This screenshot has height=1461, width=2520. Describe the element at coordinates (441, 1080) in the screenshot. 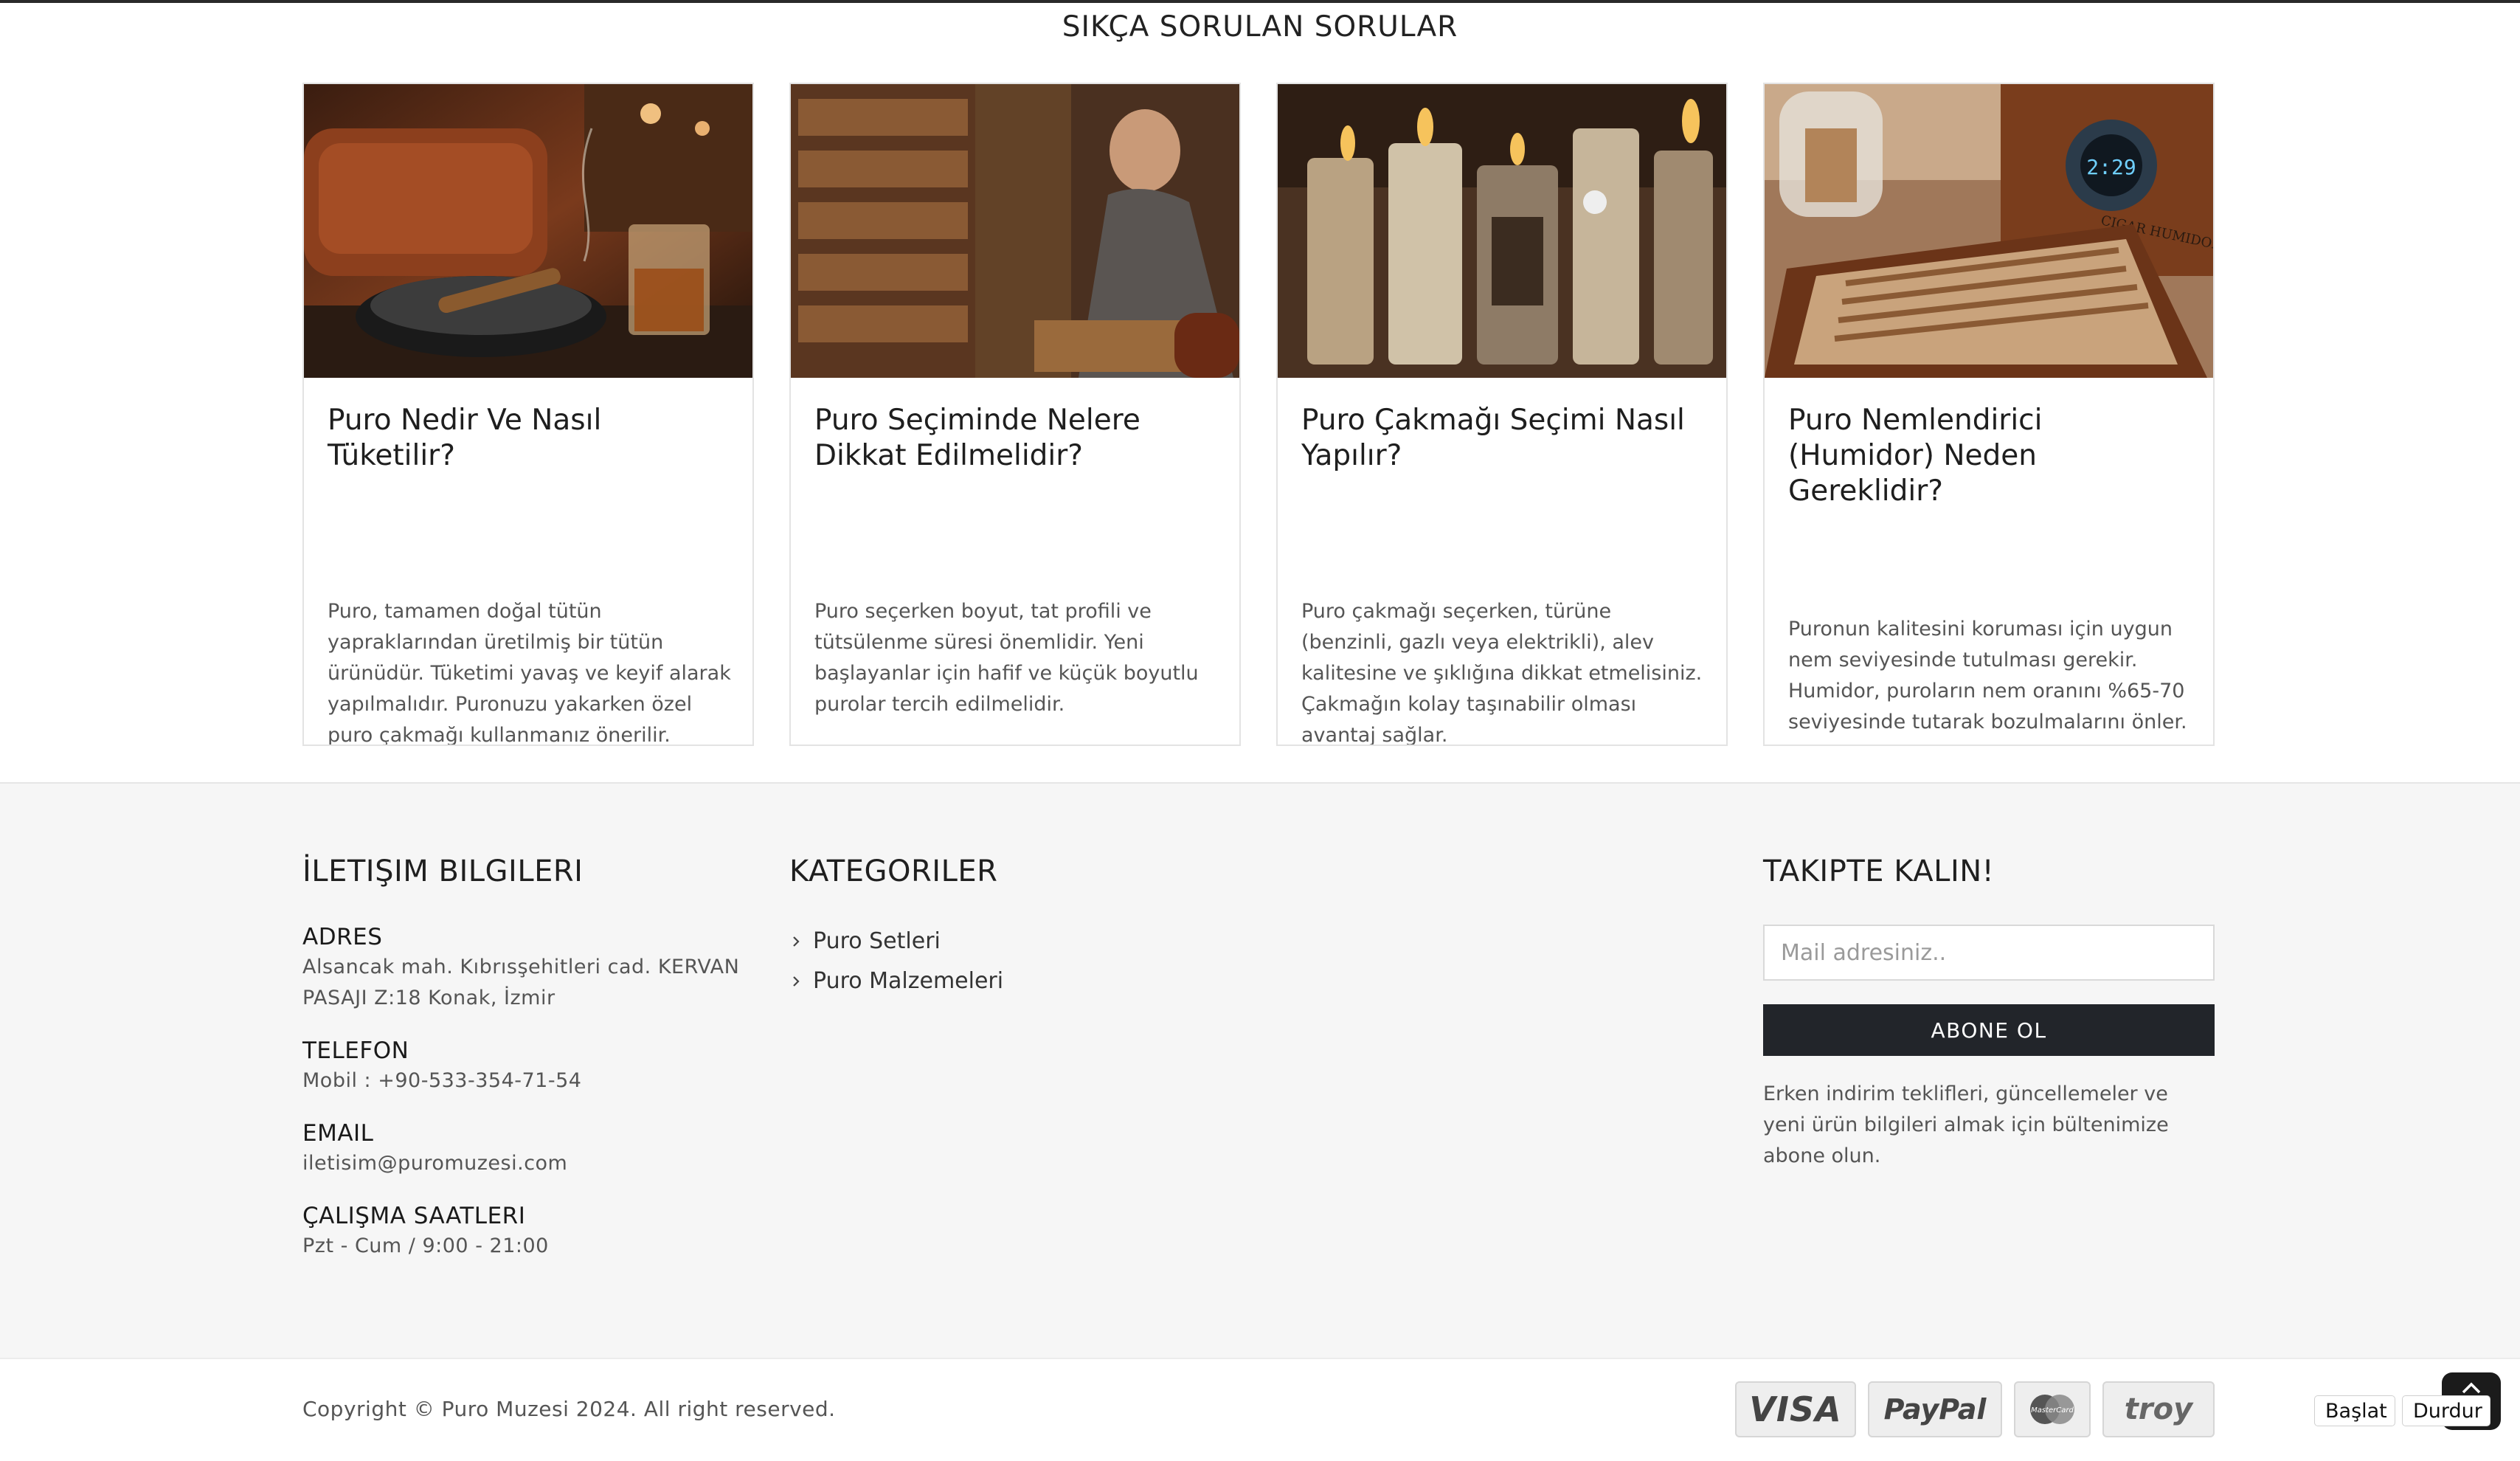

I see `phone-value: Mobil : +90-533-354-71-54` at that location.